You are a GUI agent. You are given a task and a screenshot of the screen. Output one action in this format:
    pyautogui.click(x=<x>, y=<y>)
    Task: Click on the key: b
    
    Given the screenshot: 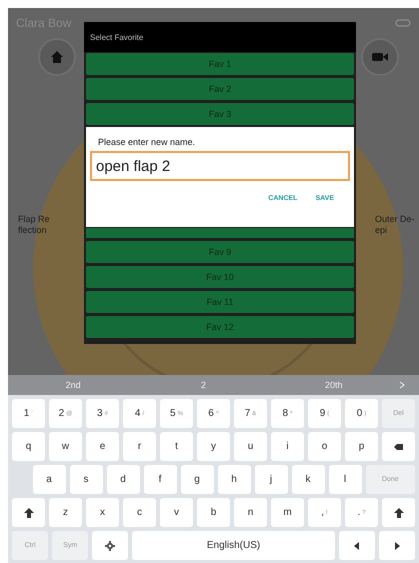 What is the action you would take?
    pyautogui.click(x=213, y=512)
    